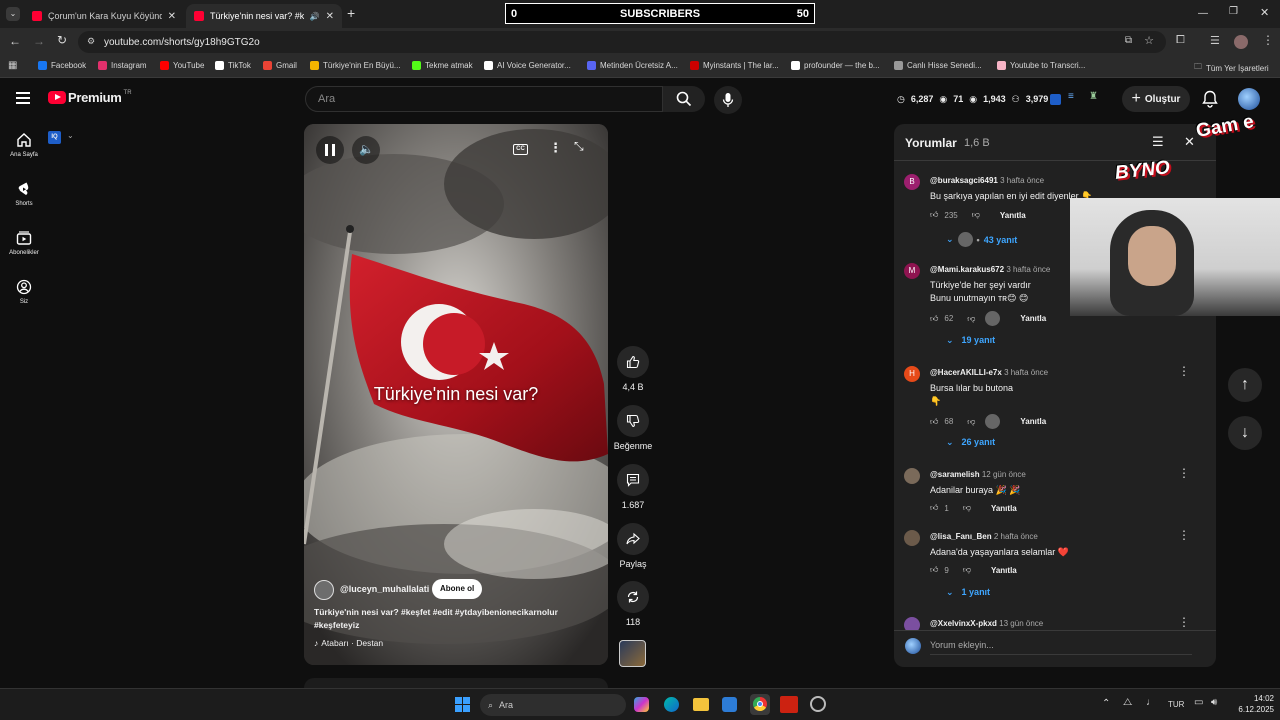 This screenshot has width=1280, height=720. What do you see at coordinates (1264, 12) in the screenshot?
I see `close-window-icon: ✕` at bounding box center [1264, 12].